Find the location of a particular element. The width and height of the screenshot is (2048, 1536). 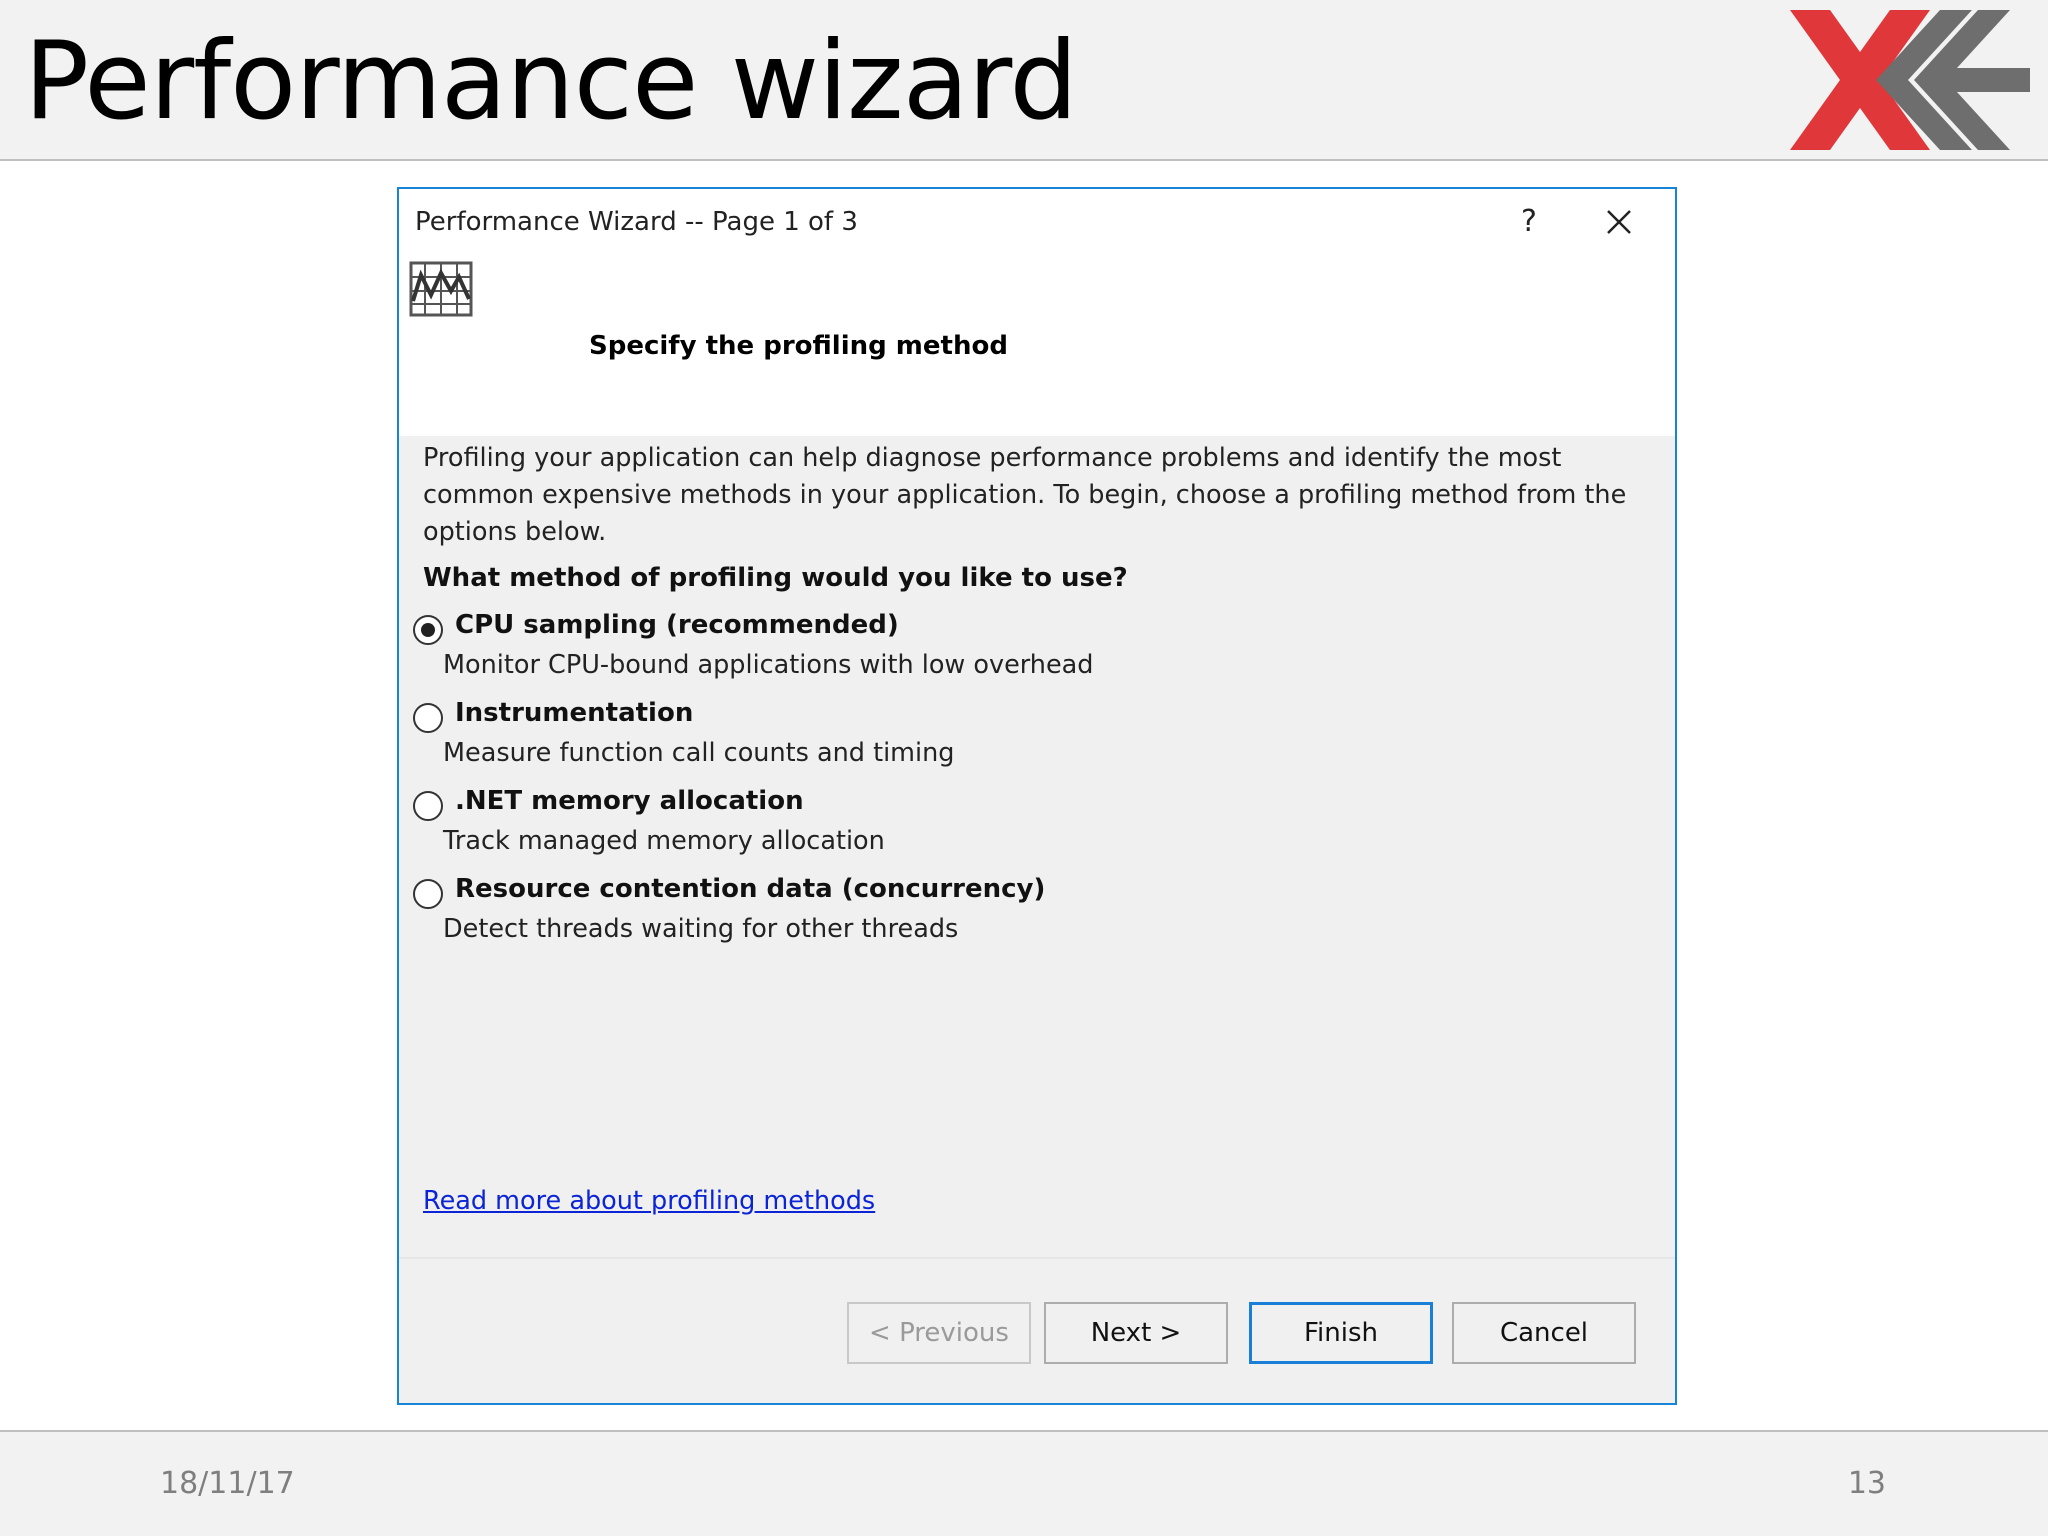

radio-resource-contention is located at coordinates (428, 894).